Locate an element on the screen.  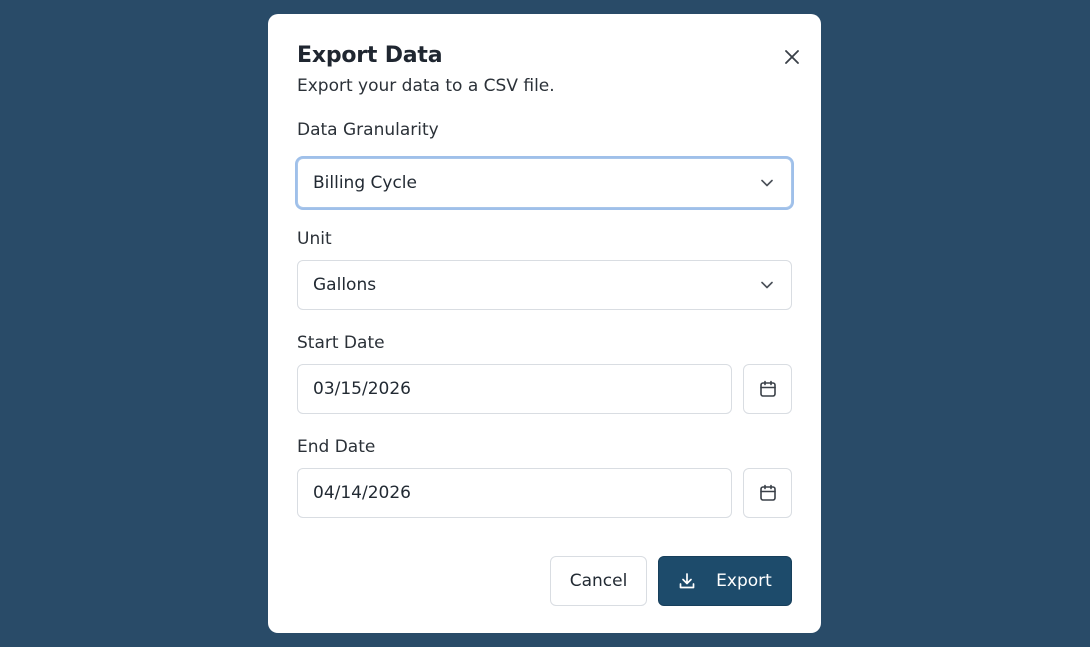
granularity-select: Billing Cycle is located at coordinates (544, 183).